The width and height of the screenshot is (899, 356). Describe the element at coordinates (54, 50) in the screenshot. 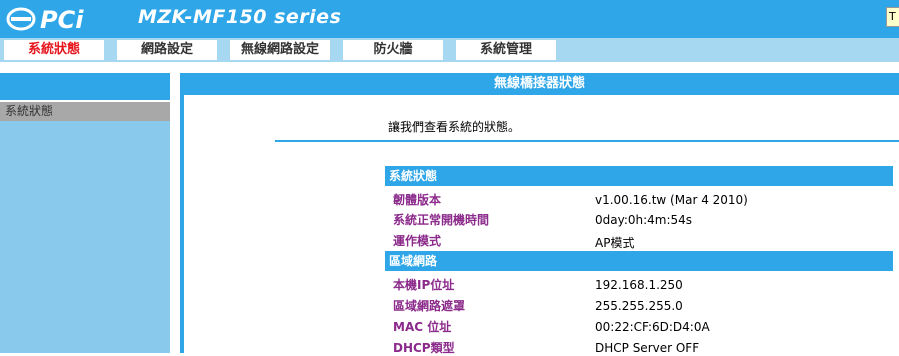

I see `tab-system-status: 系統狀態` at that location.